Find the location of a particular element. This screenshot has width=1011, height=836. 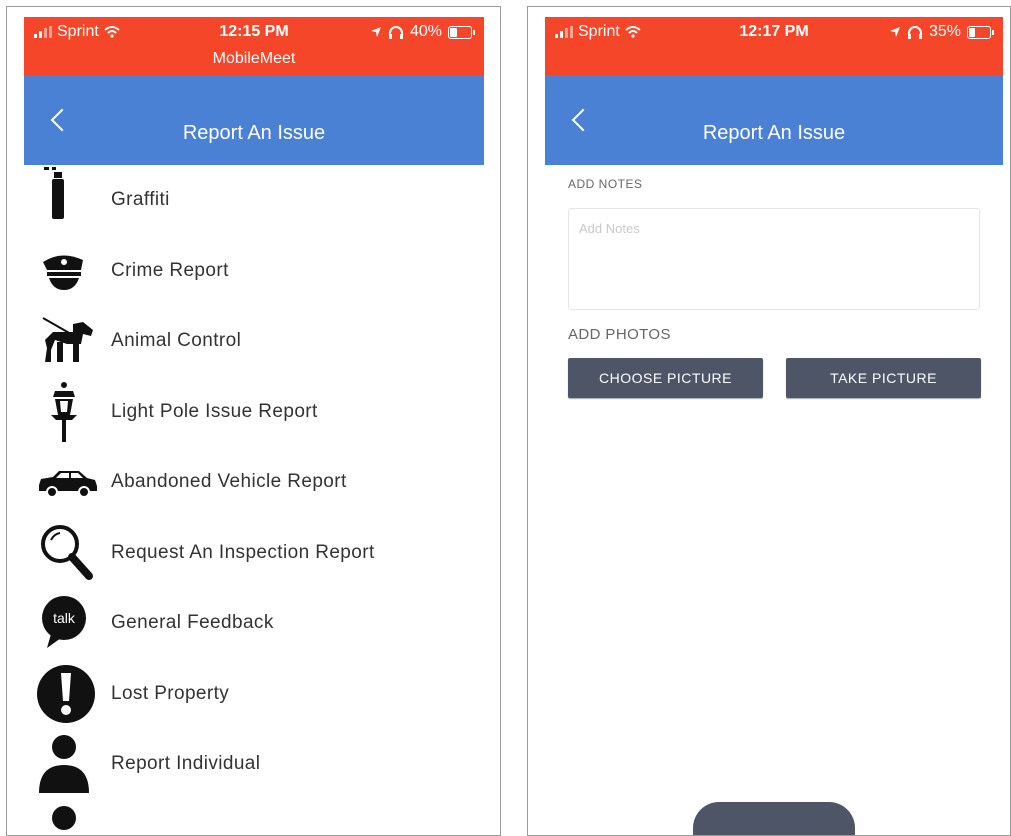

notes-textarea: Add Notes is located at coordinates (774, 259).